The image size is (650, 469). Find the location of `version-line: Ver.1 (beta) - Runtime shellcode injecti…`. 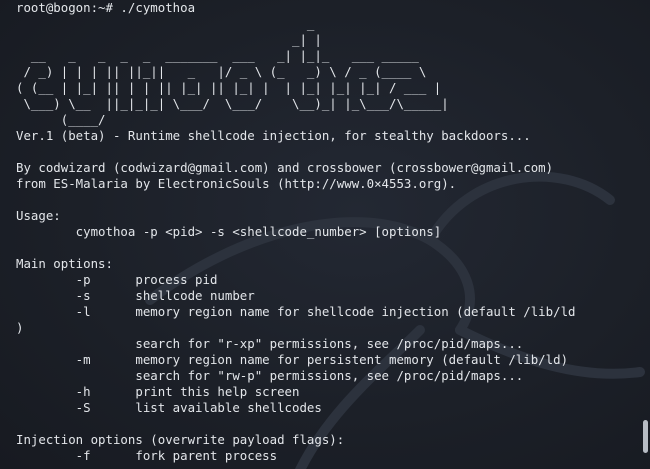

version-line: Ver.1 (beta) - Runtime shellcode injecti… is located at coordinates (273, 135).